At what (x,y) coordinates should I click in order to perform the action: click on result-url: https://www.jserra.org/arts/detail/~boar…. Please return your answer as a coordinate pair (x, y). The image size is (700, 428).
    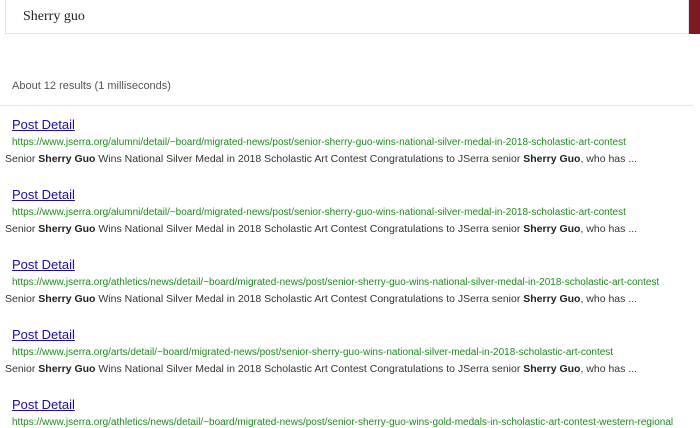
    Looking at the image, I should click on (313, 352).